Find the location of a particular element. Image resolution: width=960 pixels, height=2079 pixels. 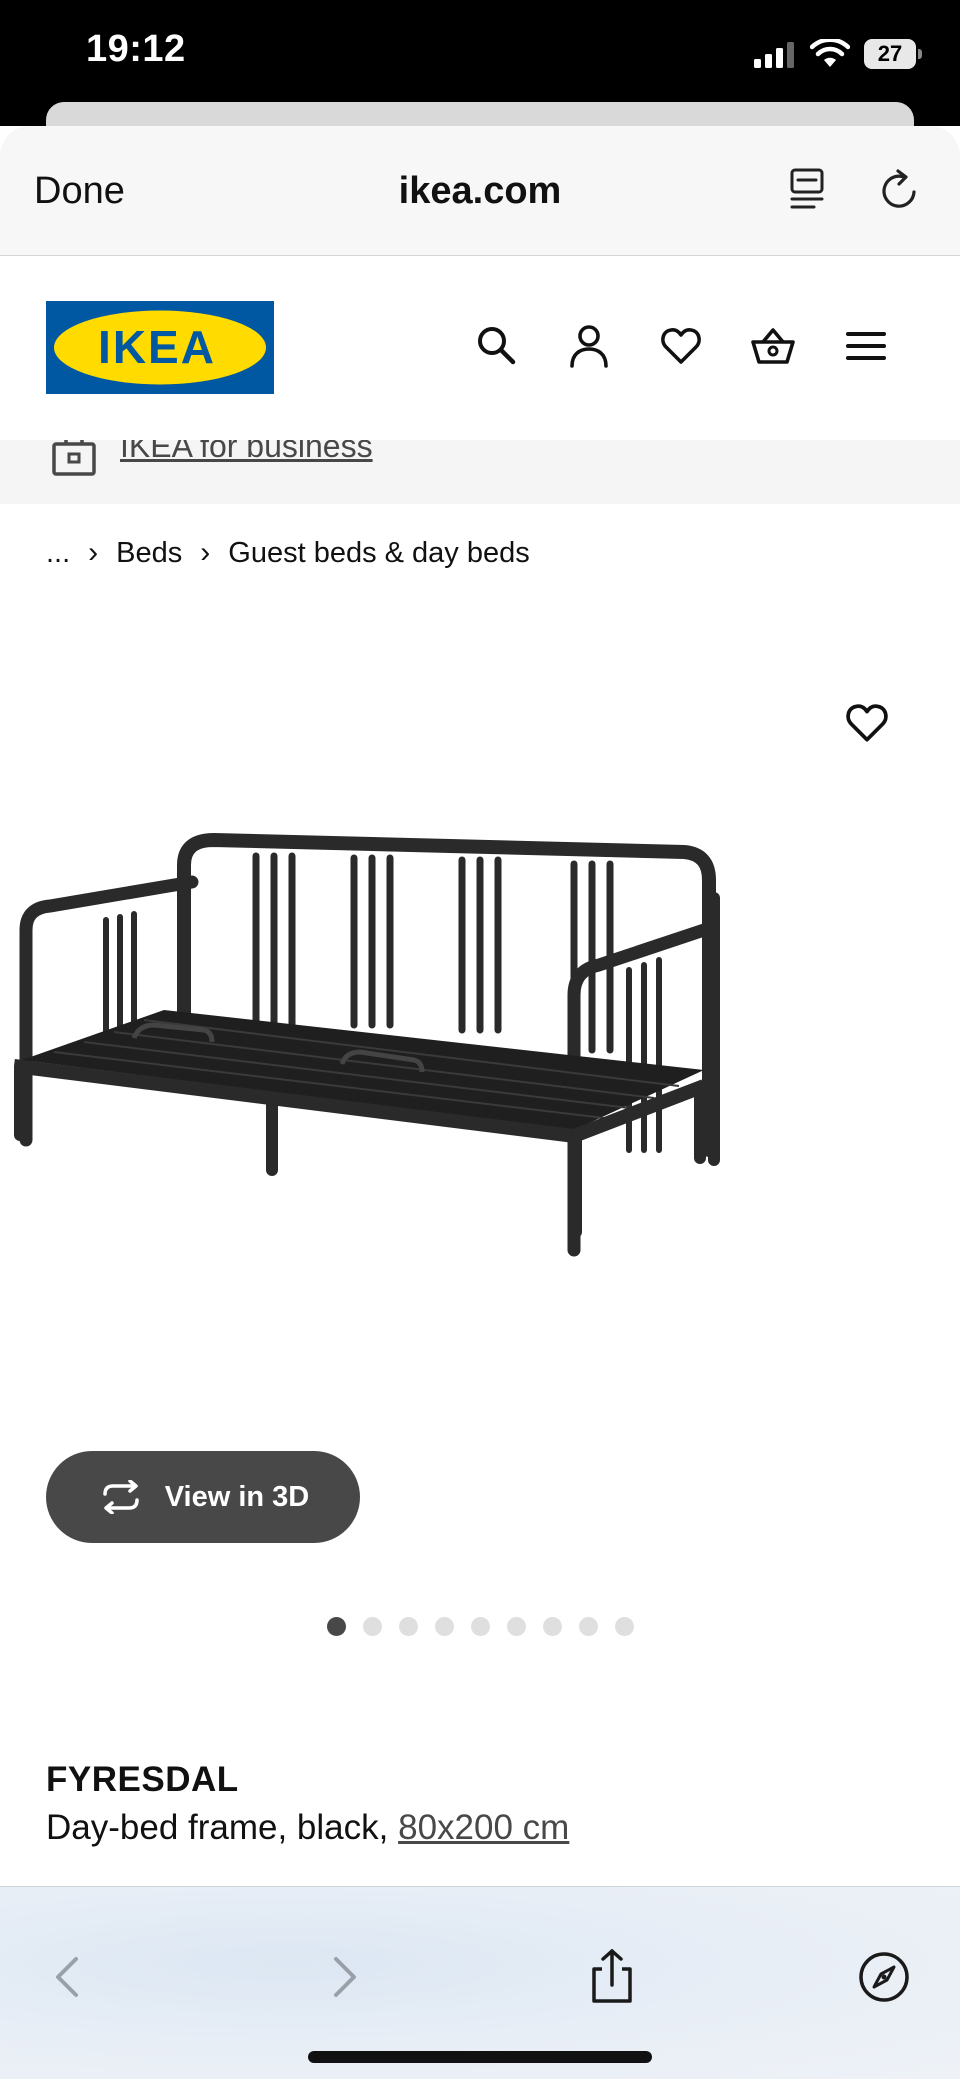

favorites-icon is located at coordinates (681, 346).